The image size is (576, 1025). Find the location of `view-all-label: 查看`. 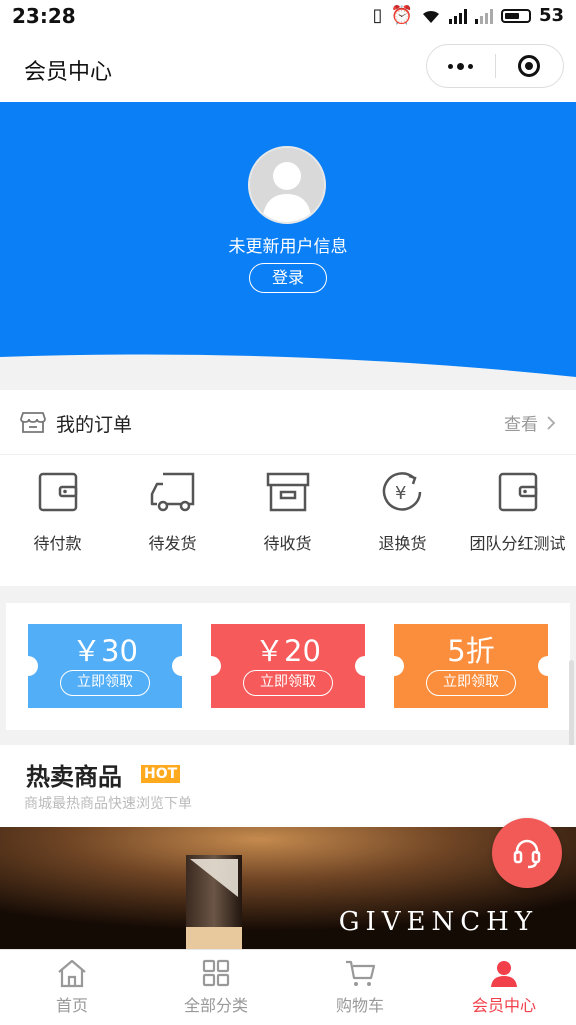

view-all-label: 查看 is located at coordinates (521, 425).